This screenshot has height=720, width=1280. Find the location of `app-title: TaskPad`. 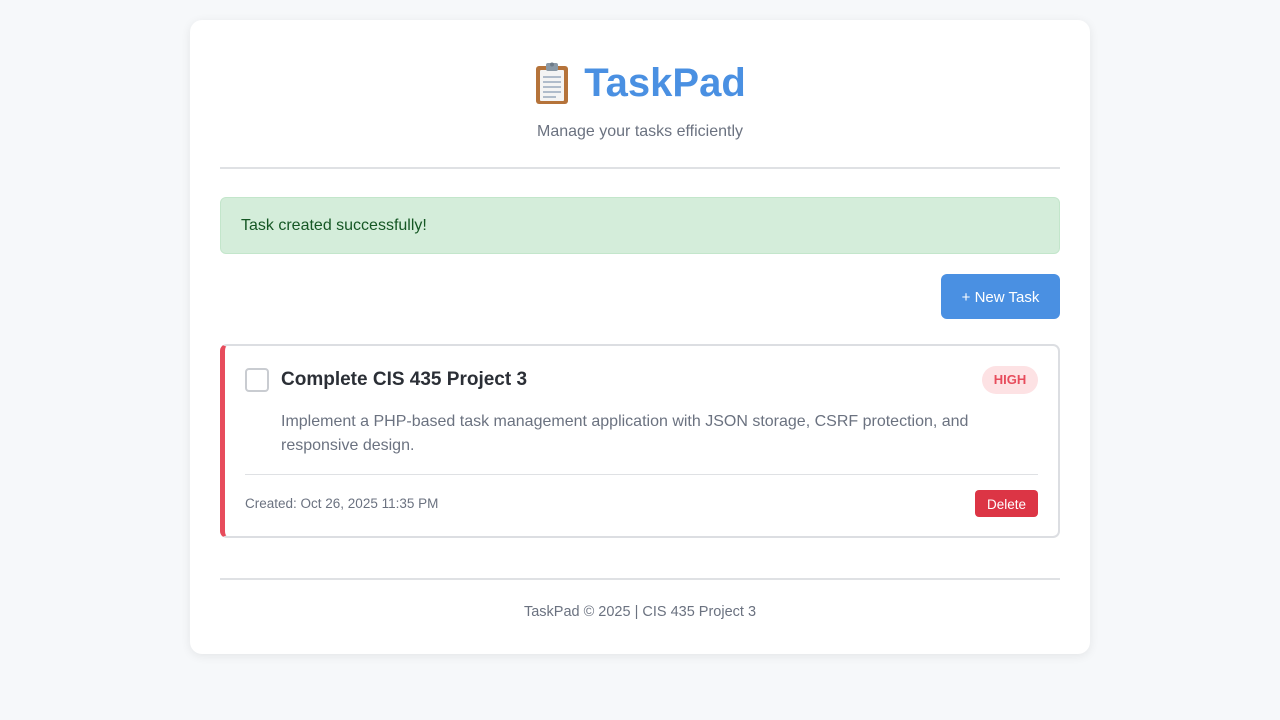

app-title: TaskPad is located at coordinates (665, 83).